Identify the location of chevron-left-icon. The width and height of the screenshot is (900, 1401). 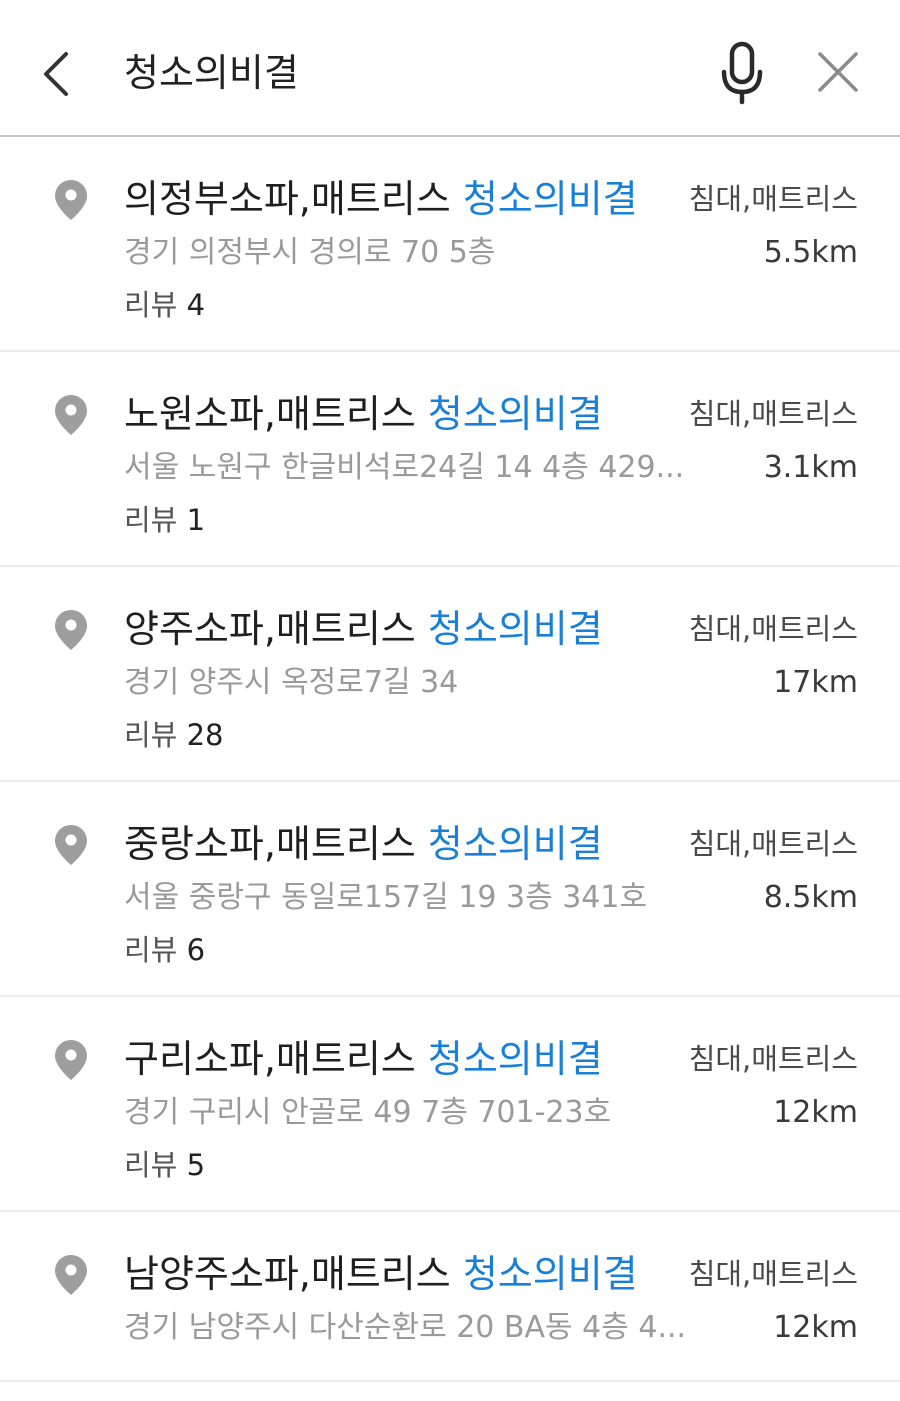
(56, 74).